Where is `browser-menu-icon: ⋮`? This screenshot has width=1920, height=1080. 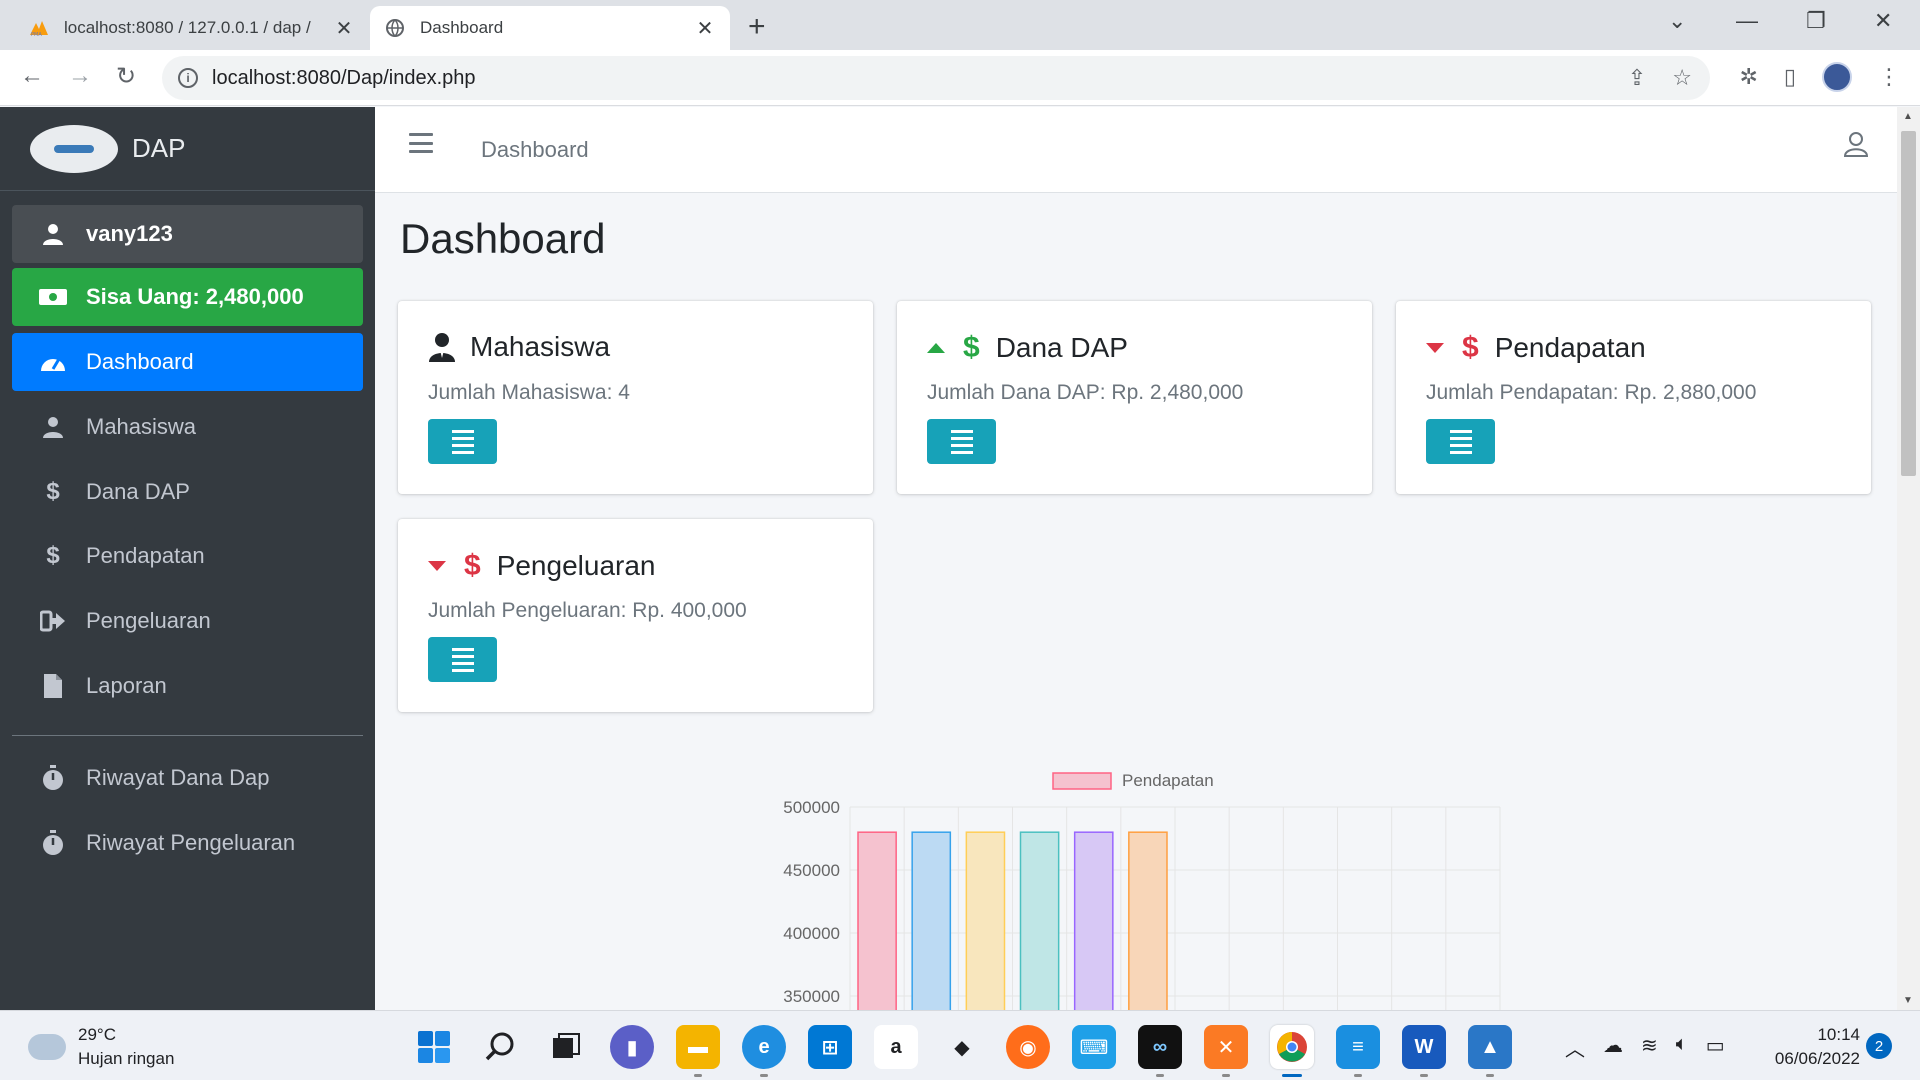 browser-menu-icon: ⋮ is located at coordinates (1889, 77).